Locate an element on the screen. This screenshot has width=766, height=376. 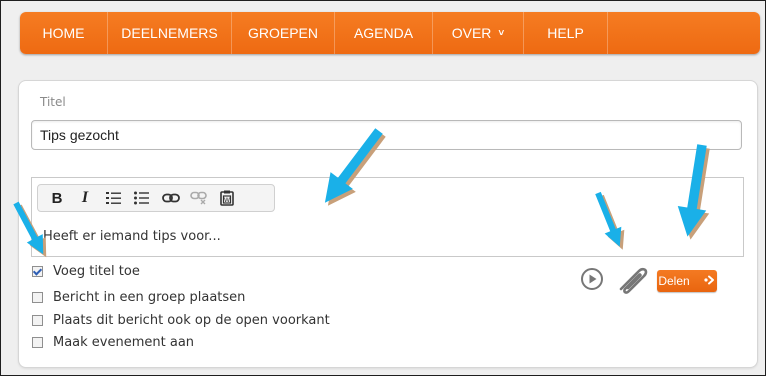
share-label: Delen is located at coordinates (674, 281).